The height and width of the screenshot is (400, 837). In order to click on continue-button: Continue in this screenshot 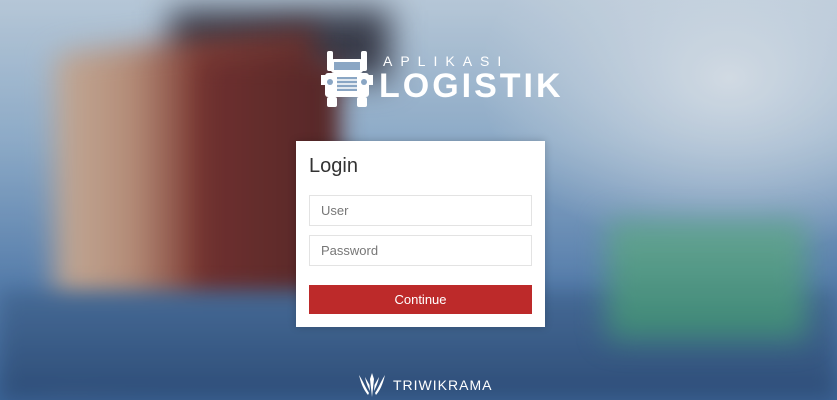, I will do `click(420, 299)`.